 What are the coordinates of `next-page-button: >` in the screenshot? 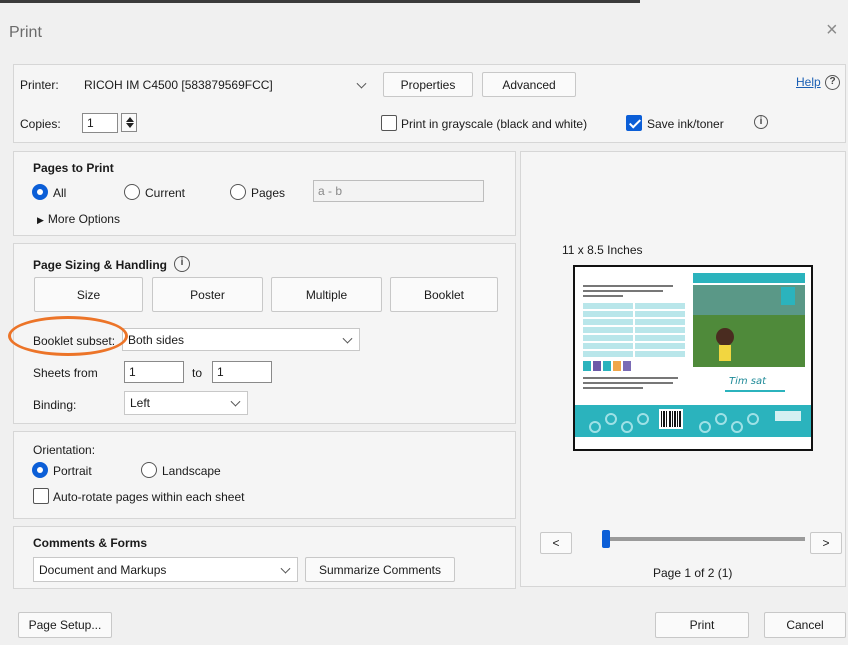 It's located at (826, 543).